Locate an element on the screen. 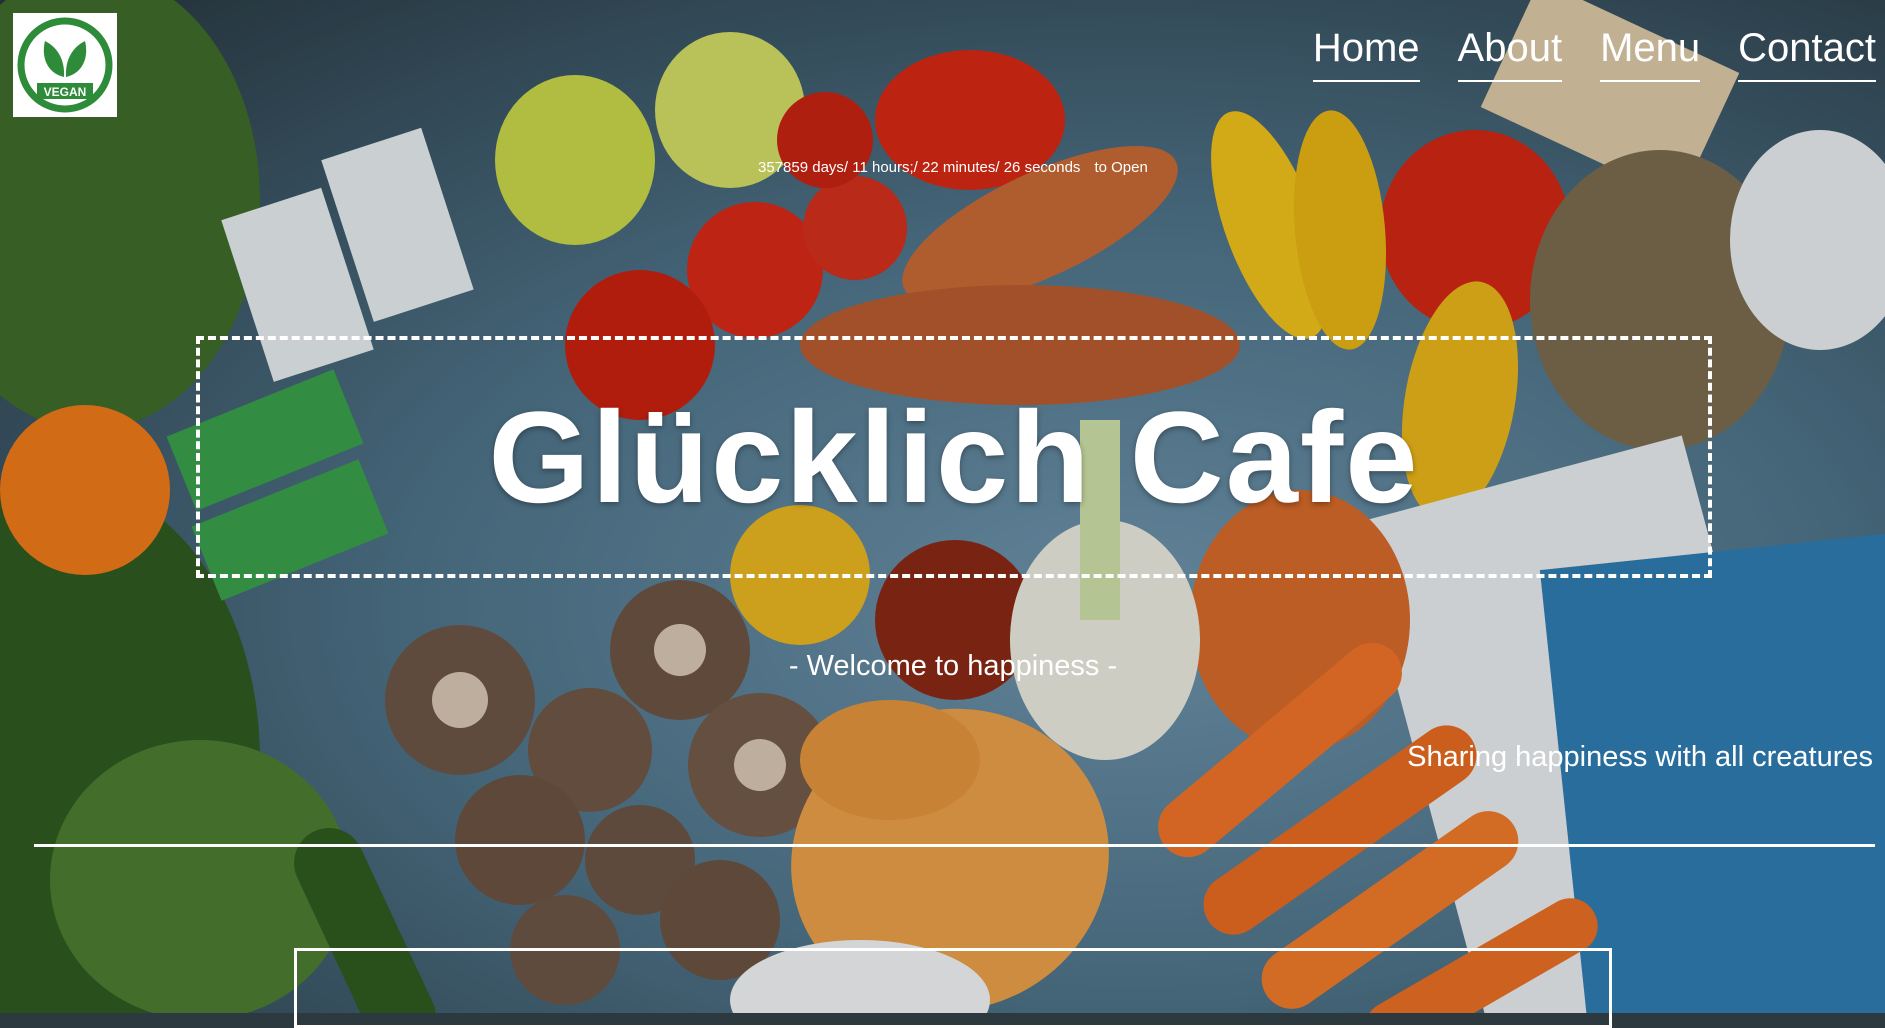 This screenshot has width=1885, height=1028. vegan-logo: VEGAN is located at coordinates (65, 65).